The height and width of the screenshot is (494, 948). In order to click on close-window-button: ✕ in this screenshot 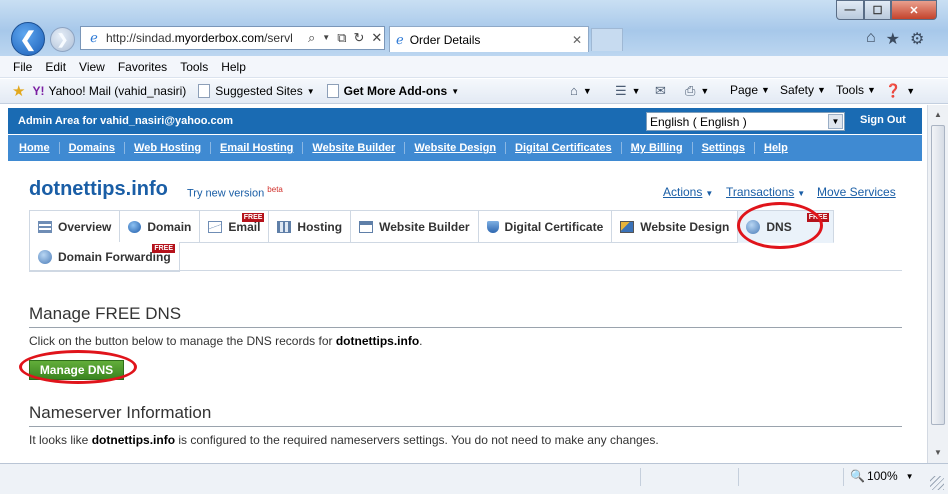, I will do `click(914, 10)`.